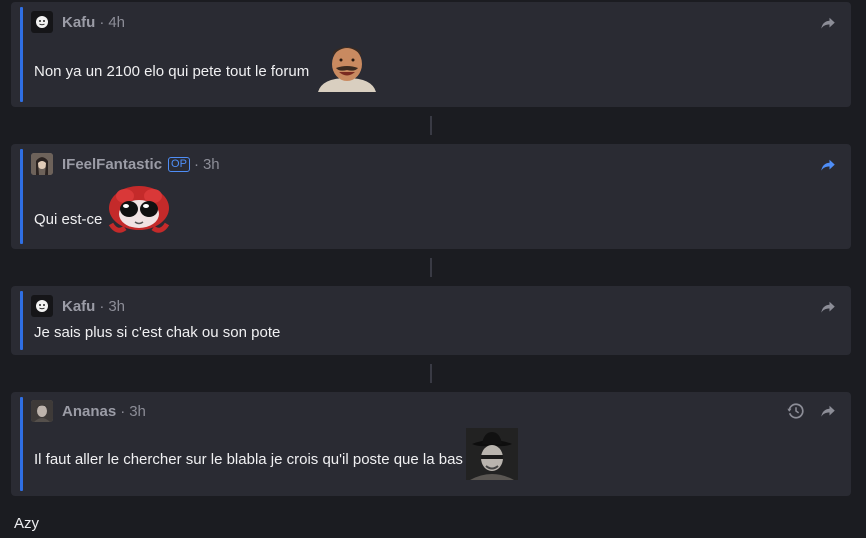  What do you see at coordinates (68, 219) in the screenshot?
I see `reply-text: Qui est-ce` at bounding box center [68, 219].